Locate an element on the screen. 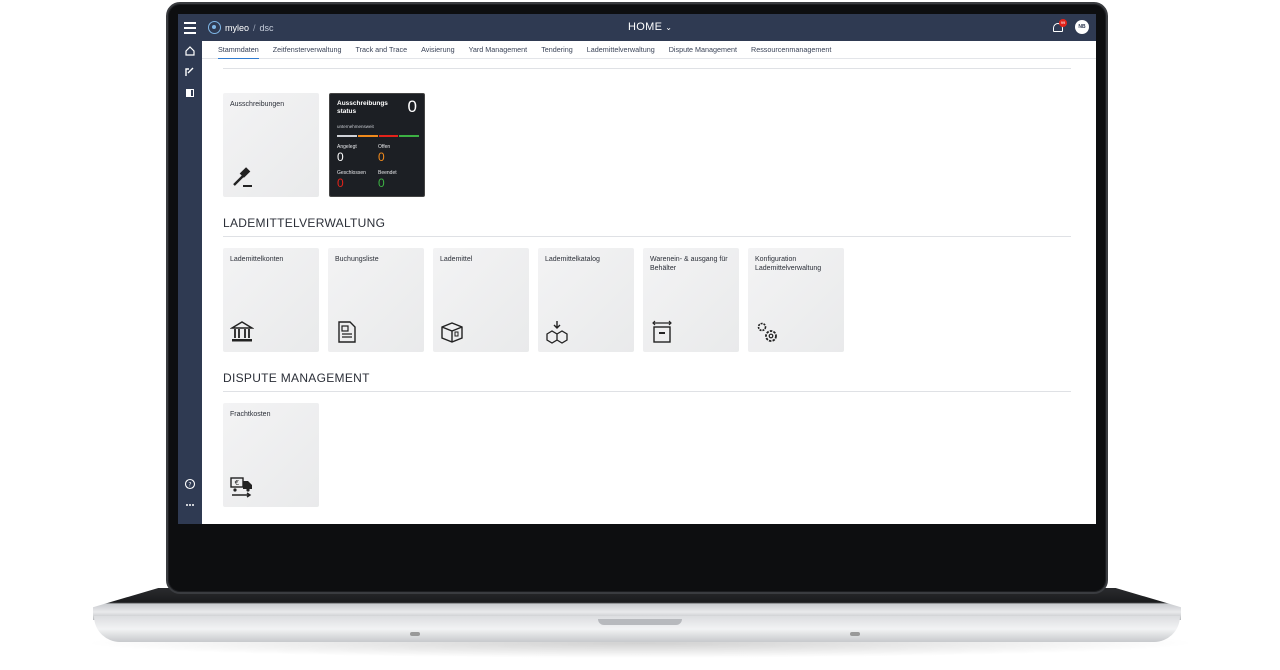 Image resolution: width=1280 pixels, height=670 pixels. tile-label: Lademittelkatalog is located at coordinates (572, 259).